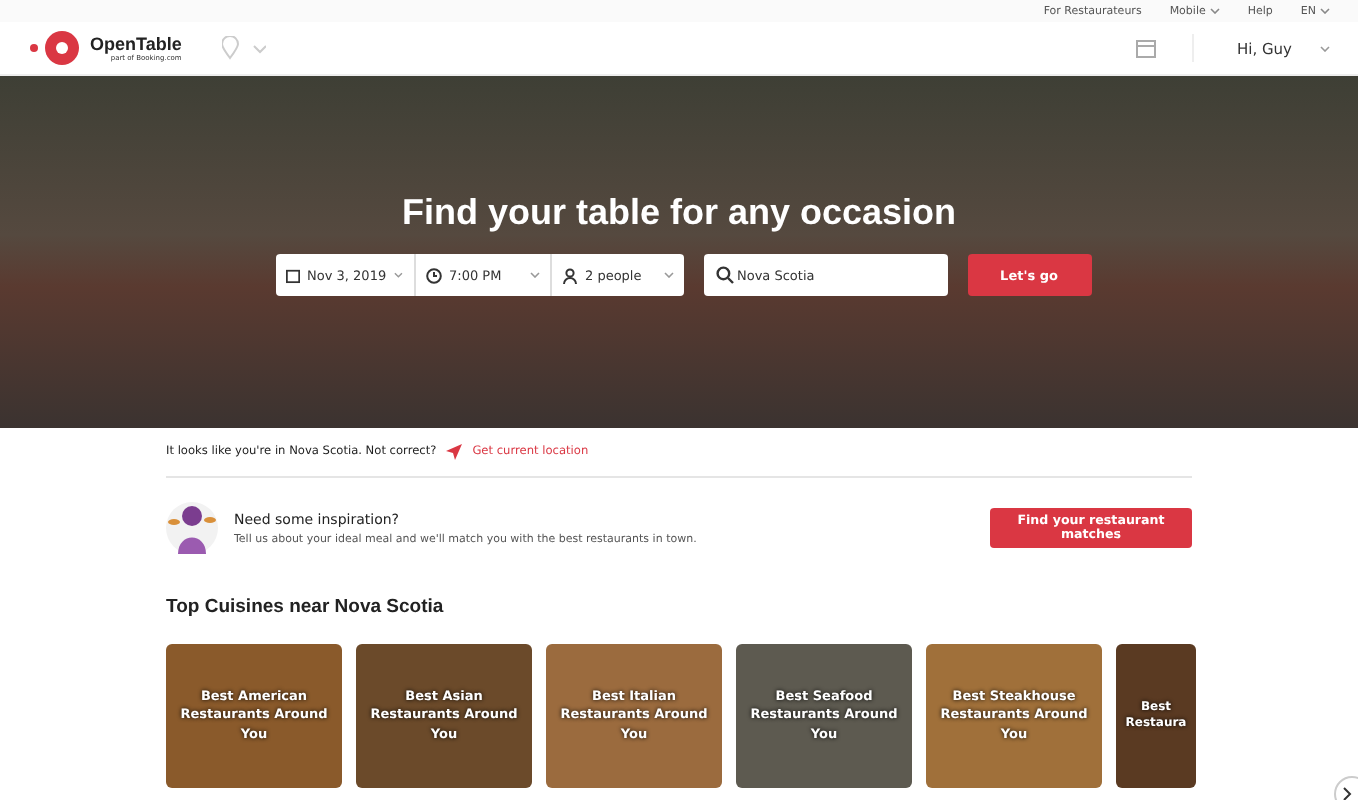 The image size is (1358, 800). What do you see at coordinates (433, 275) in the screenshot?
I see `clock-icon` at bounding box center [433, 275].